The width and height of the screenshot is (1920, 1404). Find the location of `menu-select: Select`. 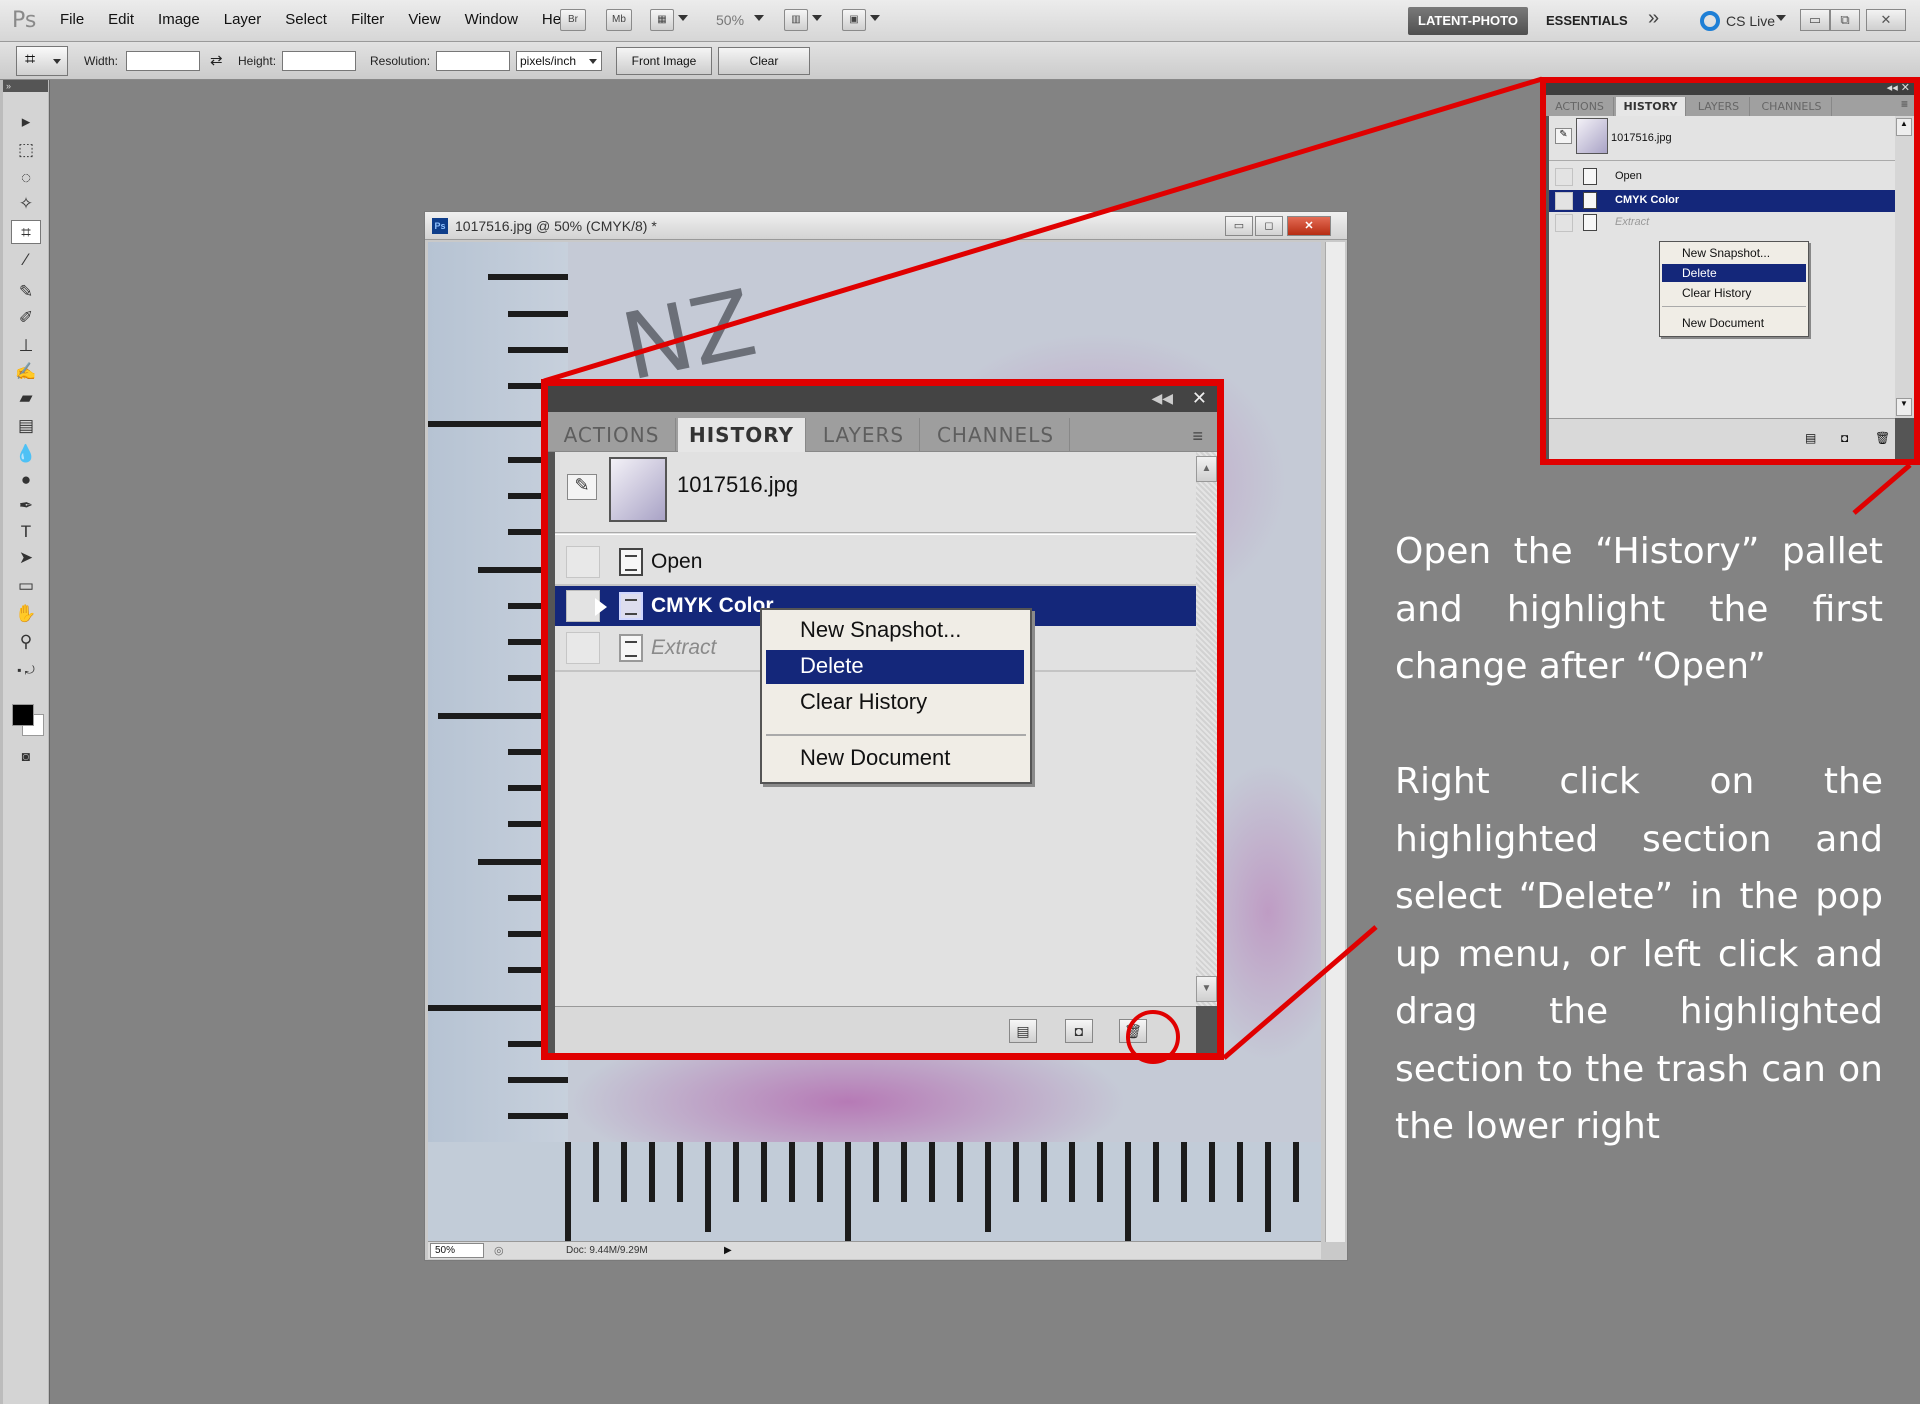

menu-select: Select is located at coordinates (306, 19).